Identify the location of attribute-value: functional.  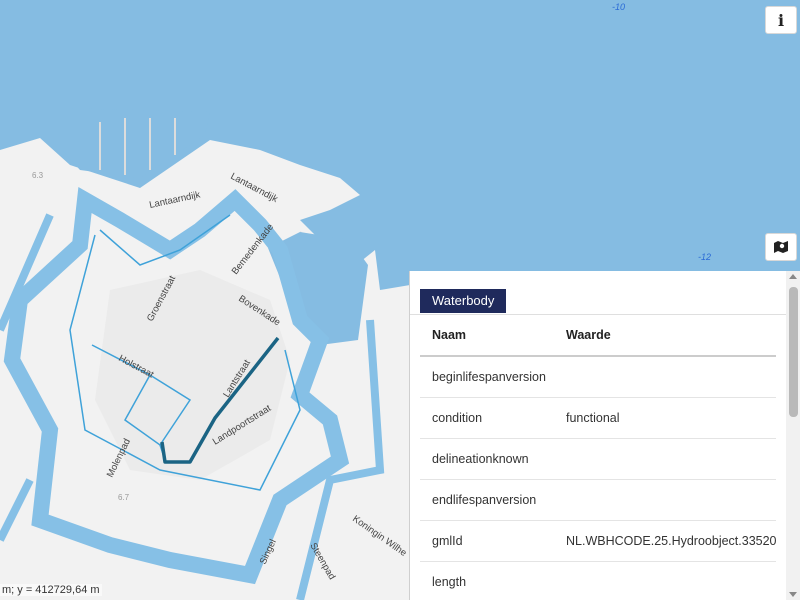
(593, 418).